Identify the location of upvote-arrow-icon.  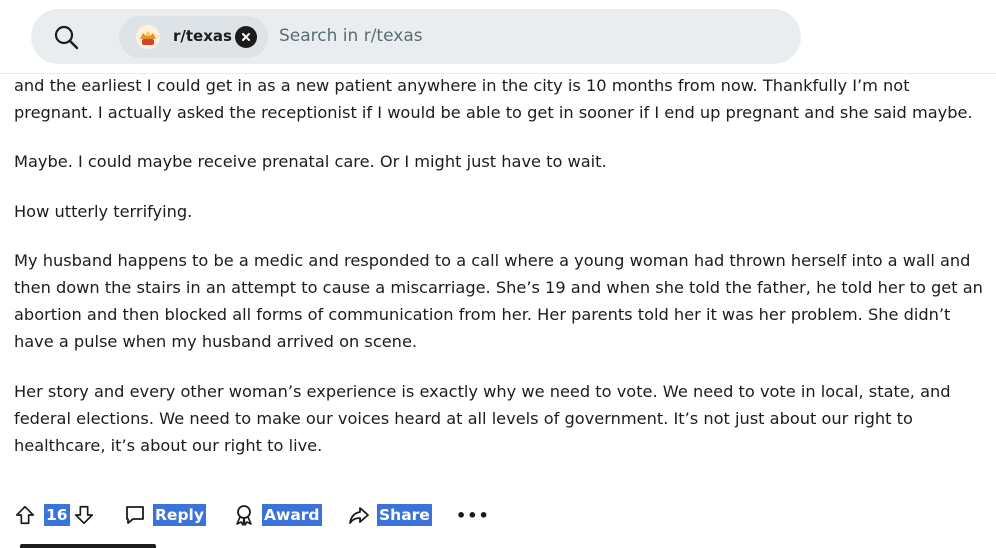
(25, 515).